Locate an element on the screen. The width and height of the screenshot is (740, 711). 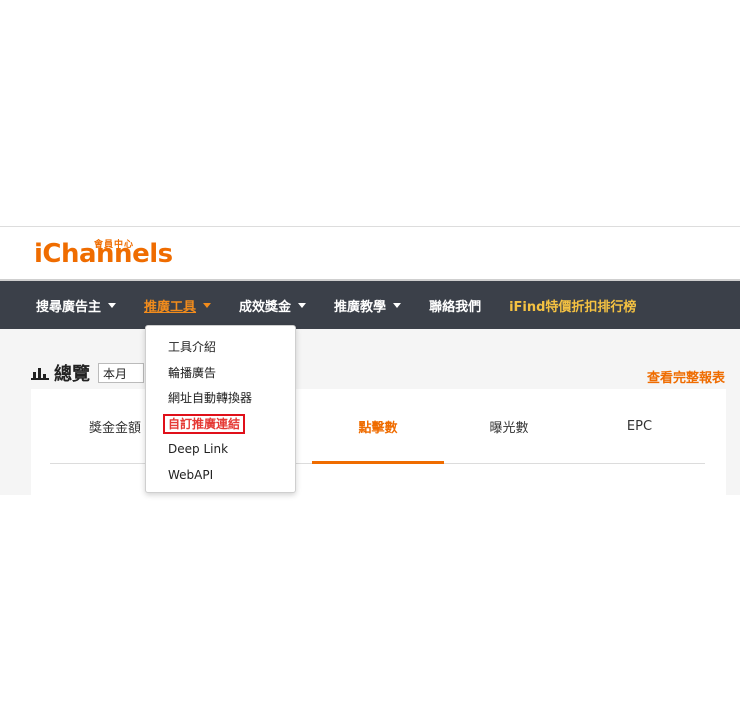
nav-item-label: iFind特價折扣排行榜 is located at coordinates (573, 307).